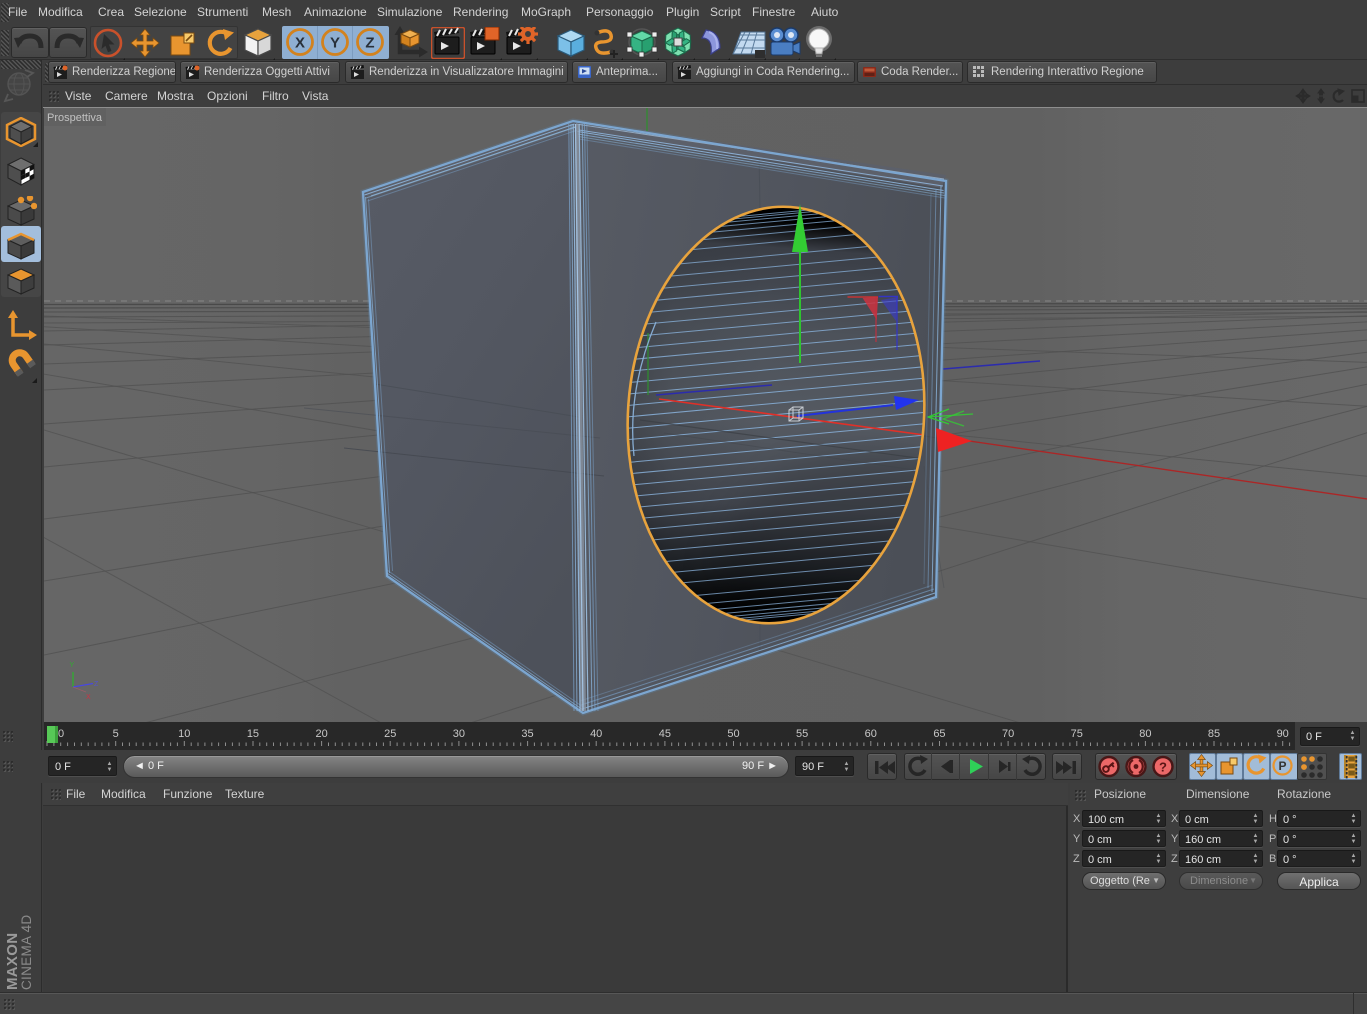  Describe the element at coordinates (116, 734) in the screenshot. I see `svg-text: 5` at that location.